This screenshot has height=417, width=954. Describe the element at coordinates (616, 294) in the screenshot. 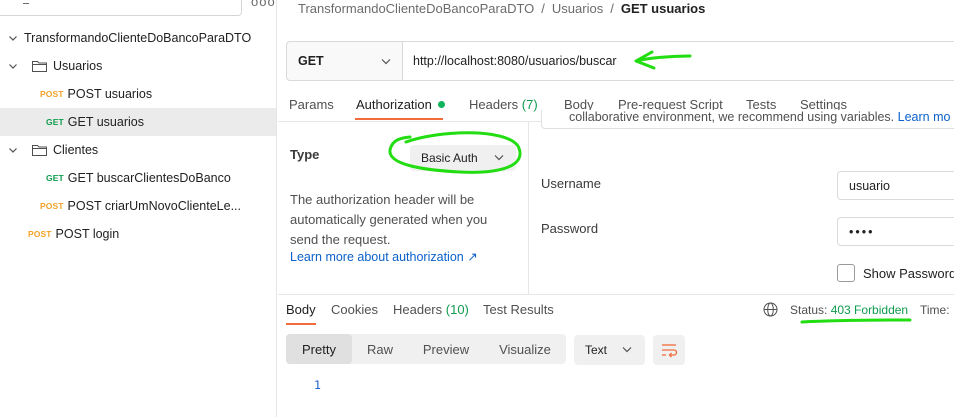

I see `response-divider` at that location.